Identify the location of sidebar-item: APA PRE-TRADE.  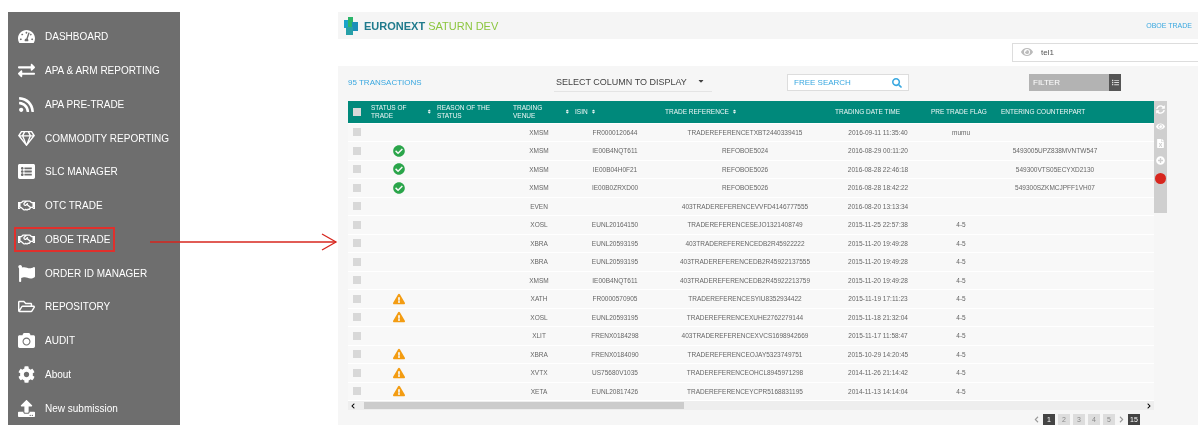
(72, 104).